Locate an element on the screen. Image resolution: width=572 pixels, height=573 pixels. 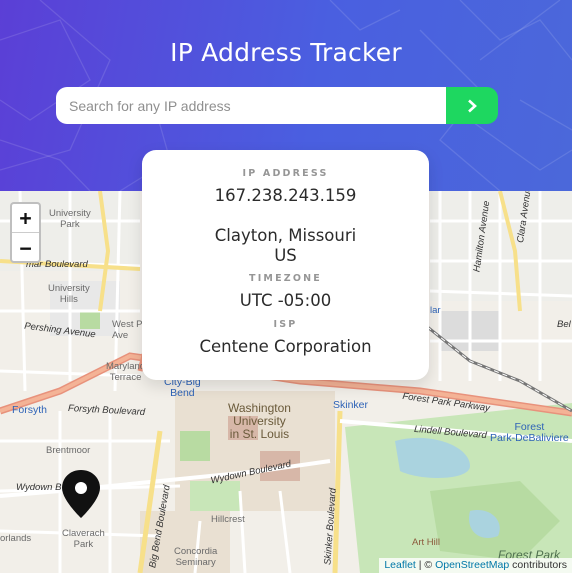
timezone-value: UTC -05:00 is located at coordinates (285, 300).